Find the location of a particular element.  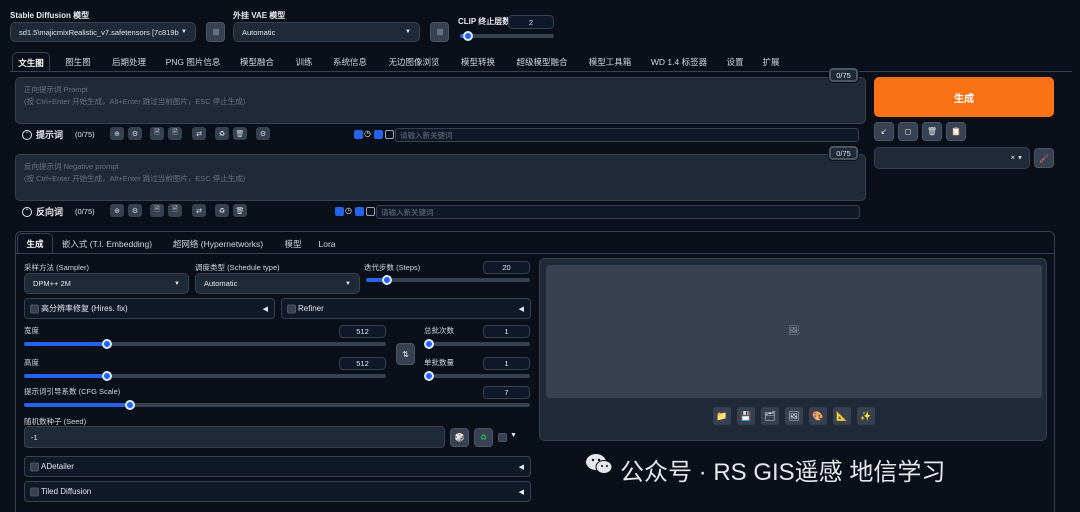

tab-5: 训练 is located at coordinates (304, 62).